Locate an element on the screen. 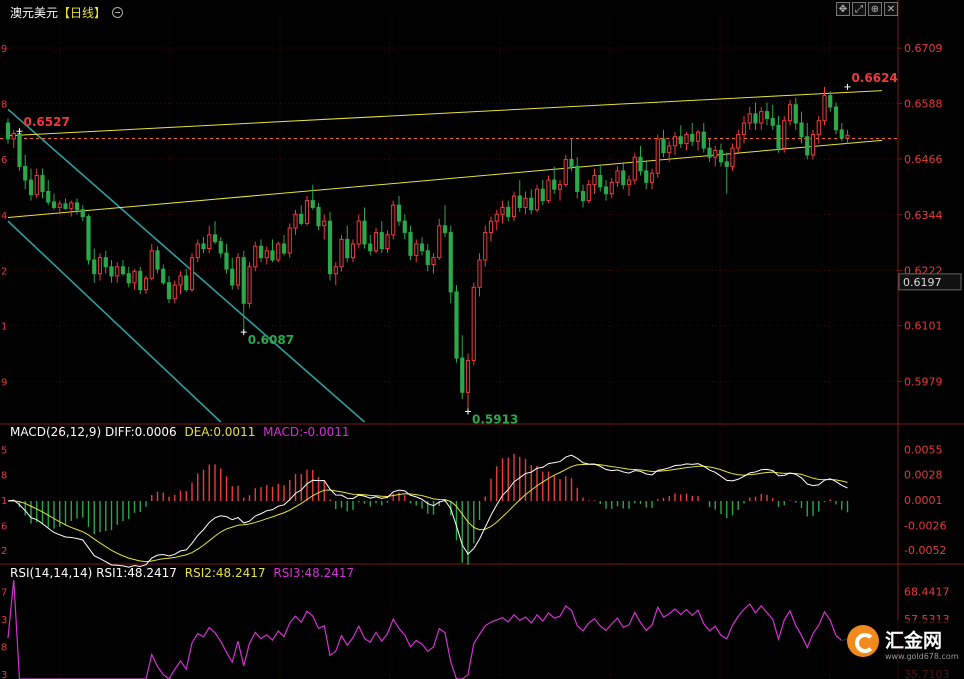 The image size is (964, 679). zoom-icon: ⊕ is located at coordinates (875, 9).